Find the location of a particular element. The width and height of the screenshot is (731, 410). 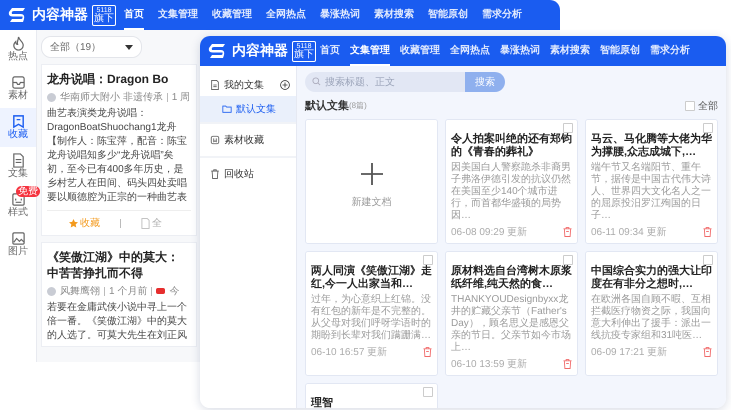

document-card: 马云、马化腾等大佬为华为撑腰,众志成城下,… 端午节又名端阳节、重午节，据传是中国古代伟大诗人、世界四大文化名人之一的屈原投汨罗江殉国的日子… 06-11 09:34 更新 is located at coordinates (651, 181).